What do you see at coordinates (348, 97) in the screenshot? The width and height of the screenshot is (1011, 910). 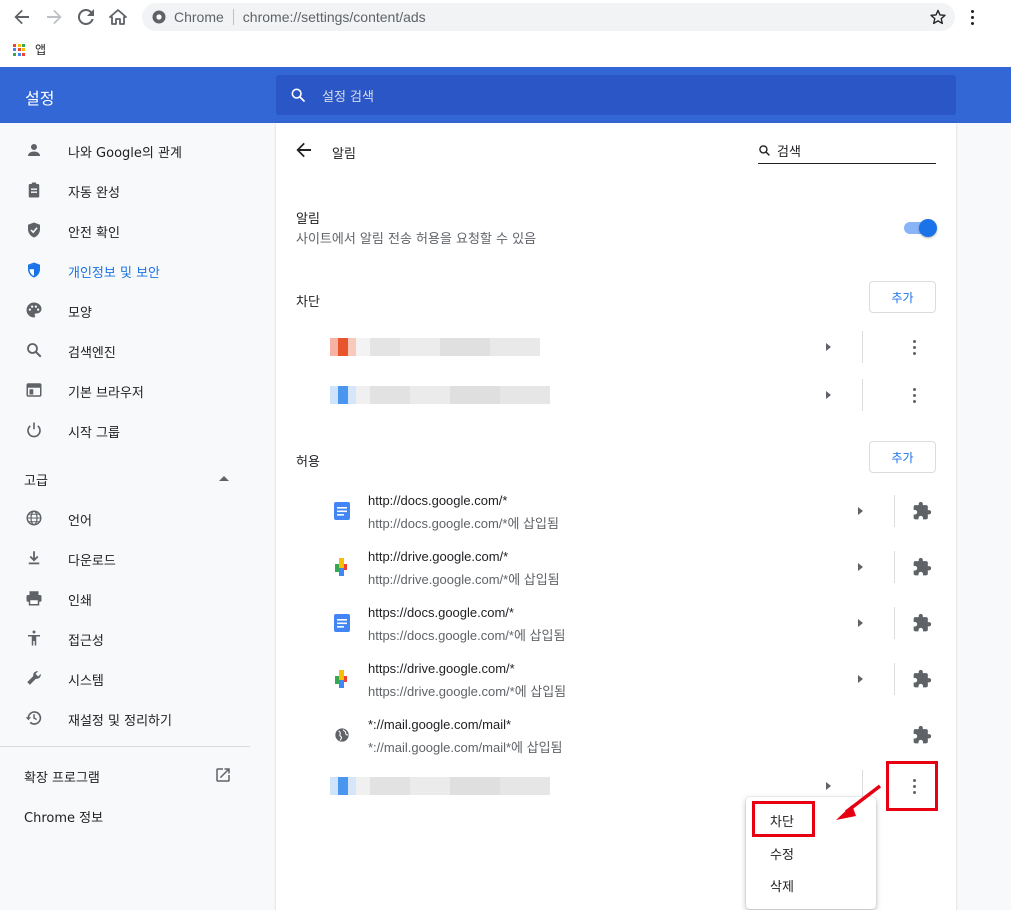 I see `settings-search-placeholder: 설정 검색` at bounding box center [348, 97].